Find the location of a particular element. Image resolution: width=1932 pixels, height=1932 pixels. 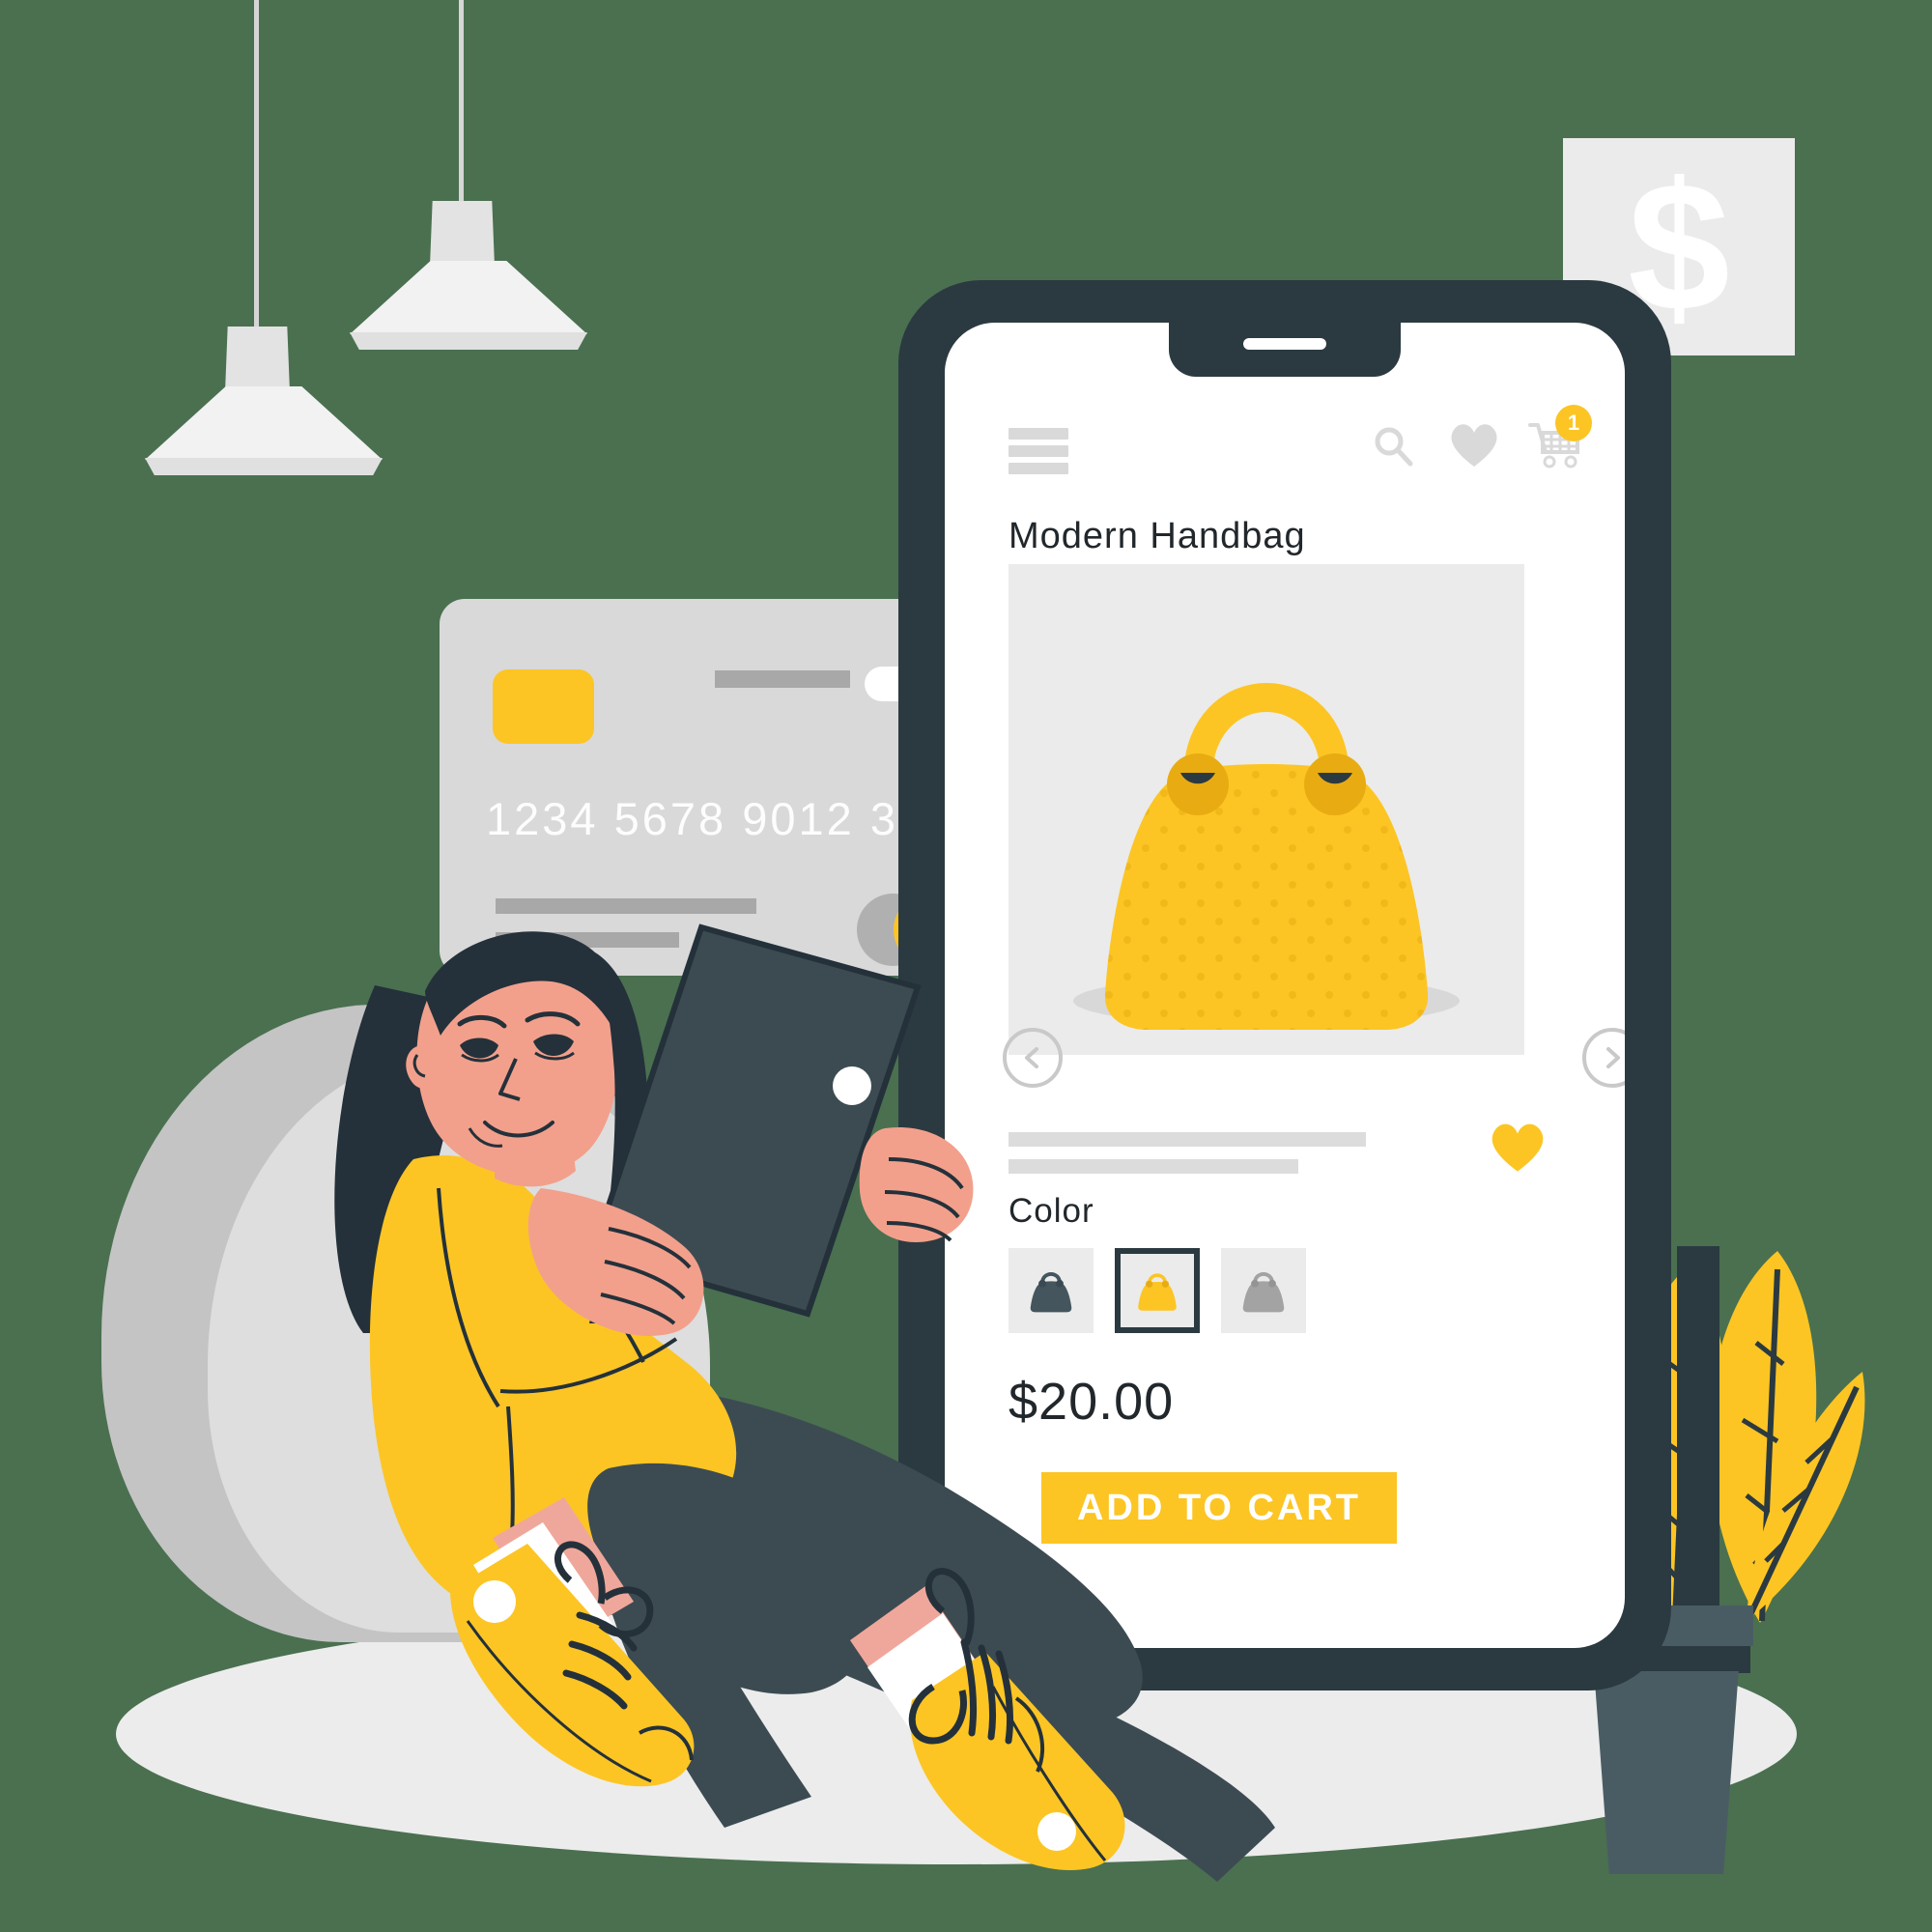

cart-count-badge: 1 is located at coordinates (1573, 423).